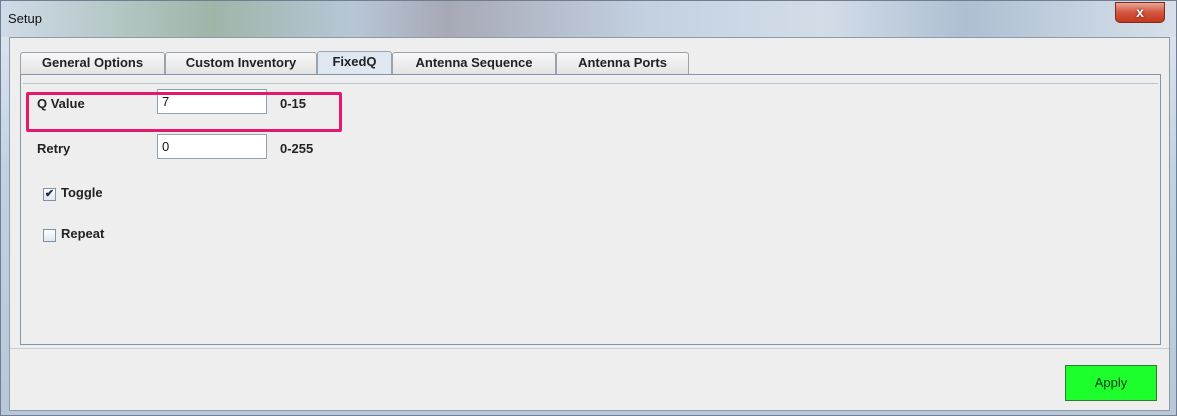 The width and height of the screenshot is (1177, 416). Describe the element at coordinates (354, 63) in the screenshot. I see `tab-fixedq: FixedQ` at that location.